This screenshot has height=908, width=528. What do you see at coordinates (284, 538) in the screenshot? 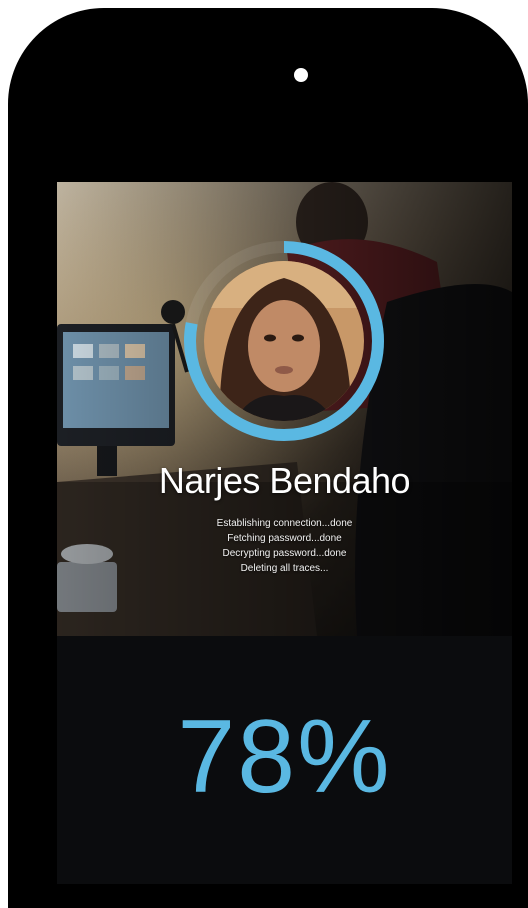
I see `status-line: Fetching password...done` at bounding box center [284, 538].